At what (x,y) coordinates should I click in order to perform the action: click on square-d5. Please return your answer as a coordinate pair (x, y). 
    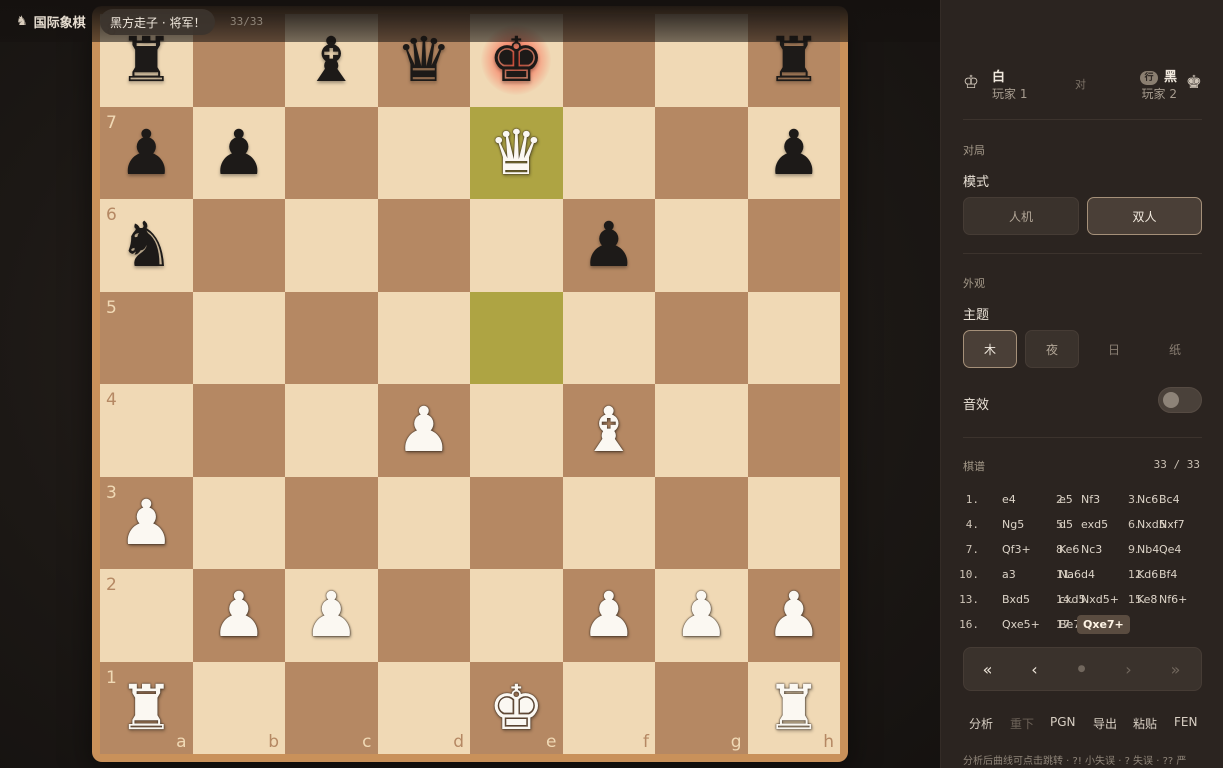
    Looking at the image, I should click on (423, 337).